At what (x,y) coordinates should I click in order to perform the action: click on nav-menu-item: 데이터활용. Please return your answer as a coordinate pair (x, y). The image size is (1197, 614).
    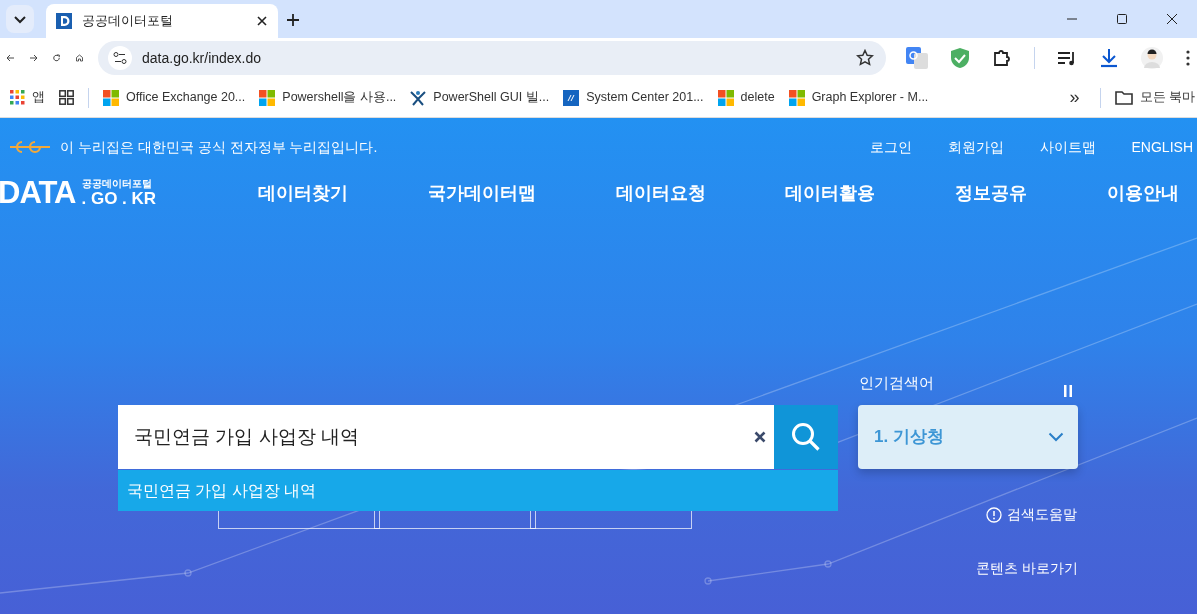
    Looking at the image, I should click on (830, 193).